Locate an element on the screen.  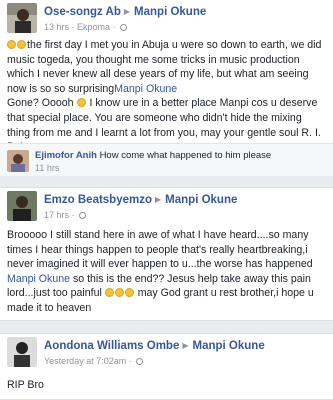
post-location: Ekpoma is located at coordinates (93, 27).